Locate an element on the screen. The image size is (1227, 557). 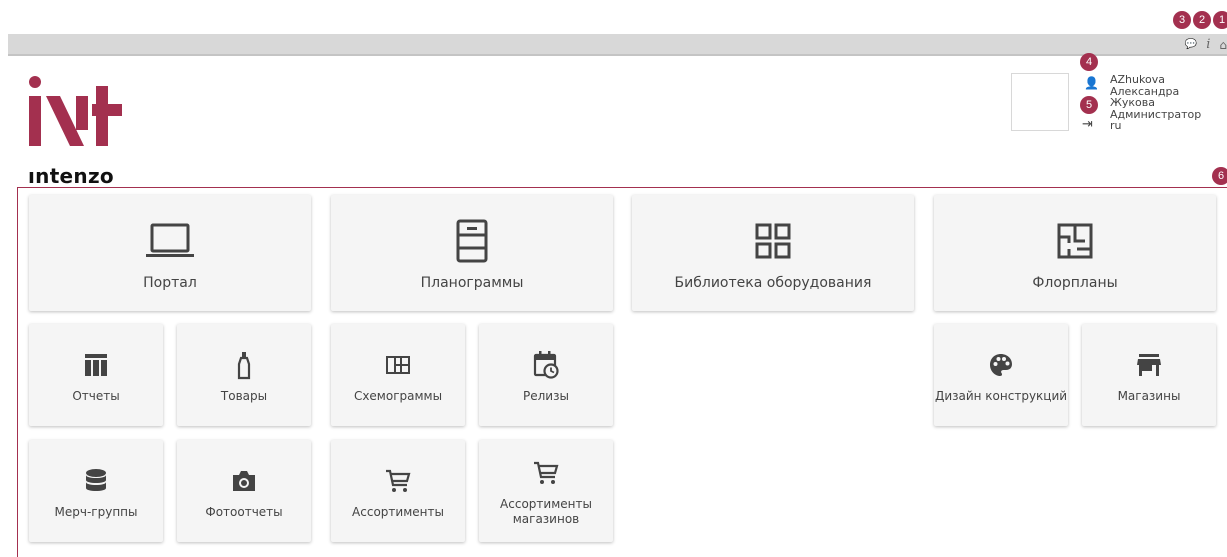
tile-label: Ассортименты магазинов is located at coordinates (546, 511).